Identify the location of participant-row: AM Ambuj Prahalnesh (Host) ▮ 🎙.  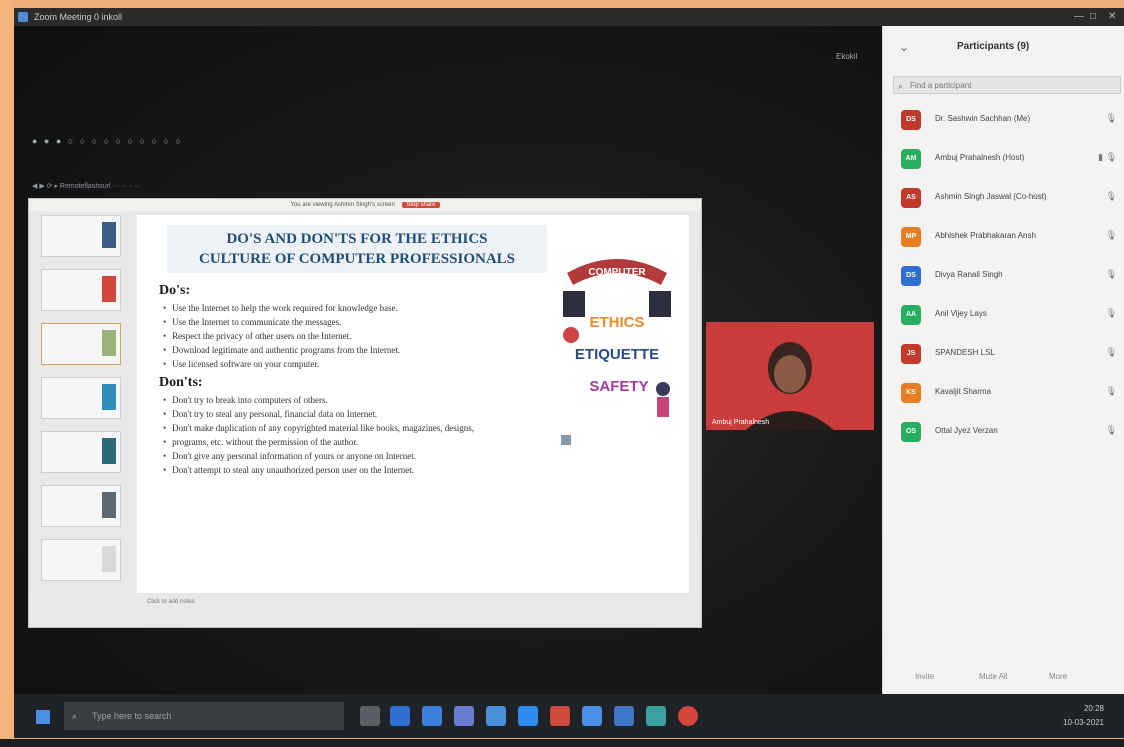
(1008, 158).